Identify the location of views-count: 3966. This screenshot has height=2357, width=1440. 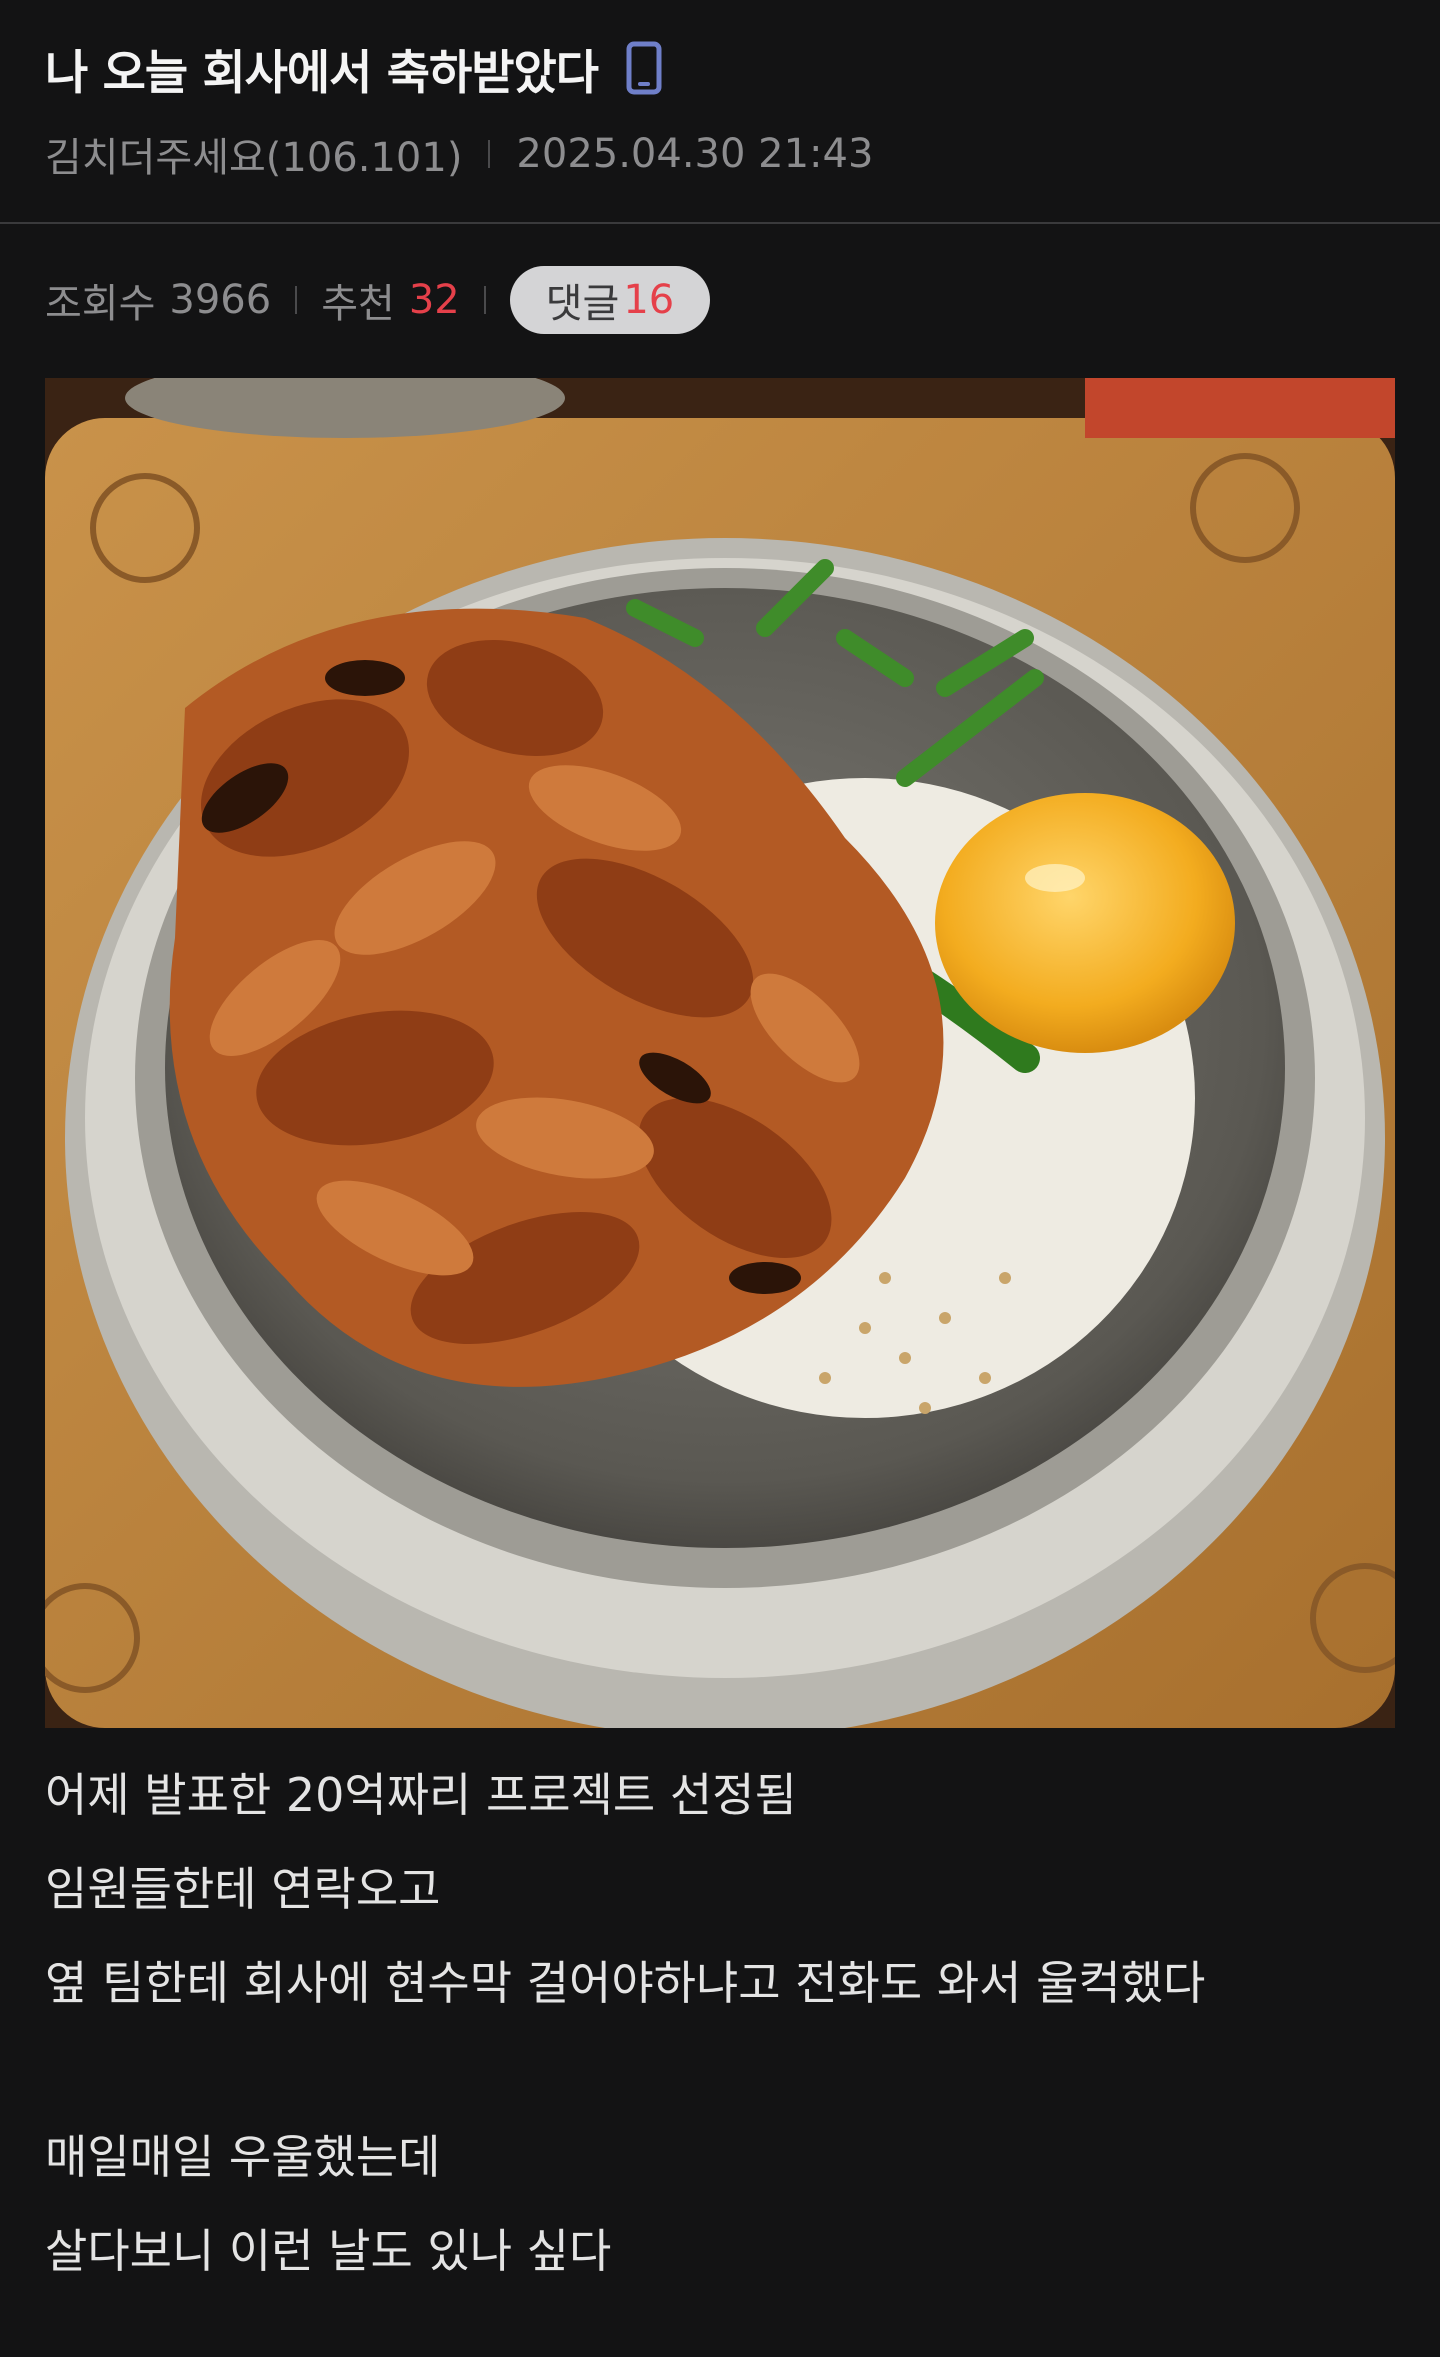
(220, 300).